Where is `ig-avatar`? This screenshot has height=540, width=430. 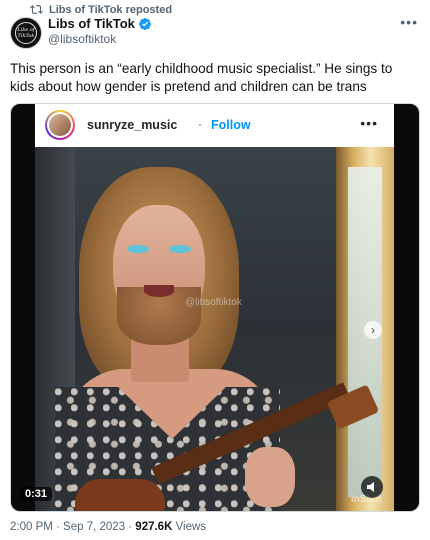 ig-avatar is located at coordinates (60, 125).